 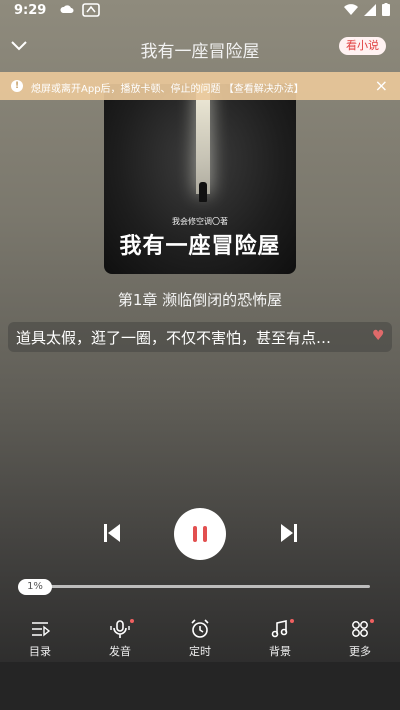 I want to click on bottom-toolbar: 目录 发音 定时 背景 更多, so click(x=200, y=636).